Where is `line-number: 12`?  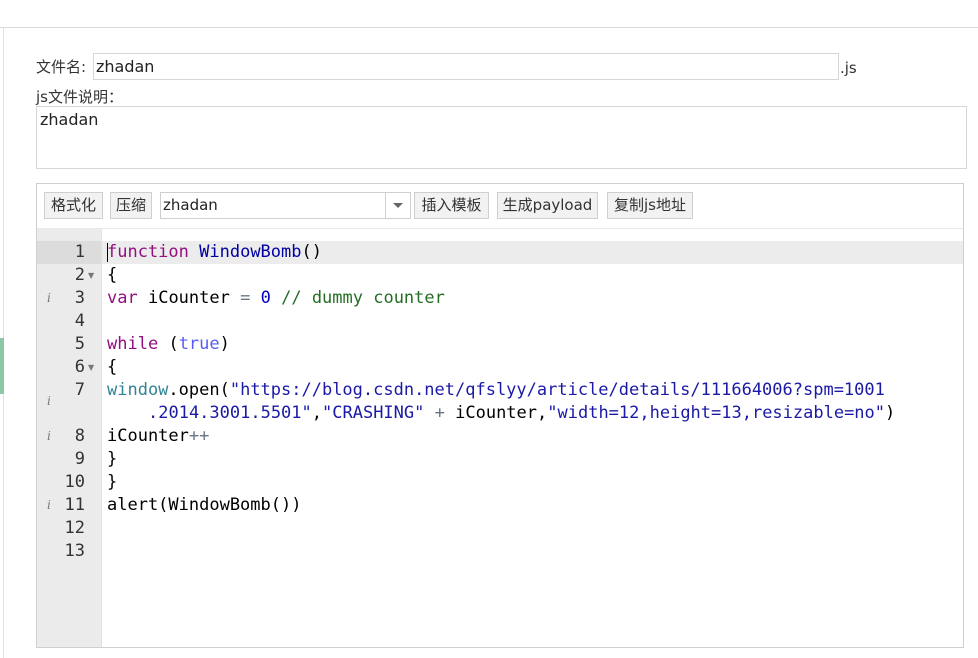 line-number: 12 is located at coordinates (74, 528).